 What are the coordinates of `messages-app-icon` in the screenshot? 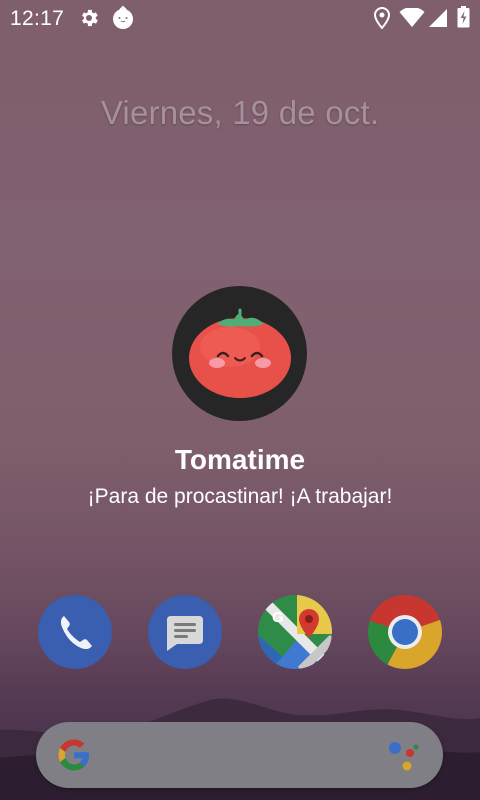 It's located at (185, 632).